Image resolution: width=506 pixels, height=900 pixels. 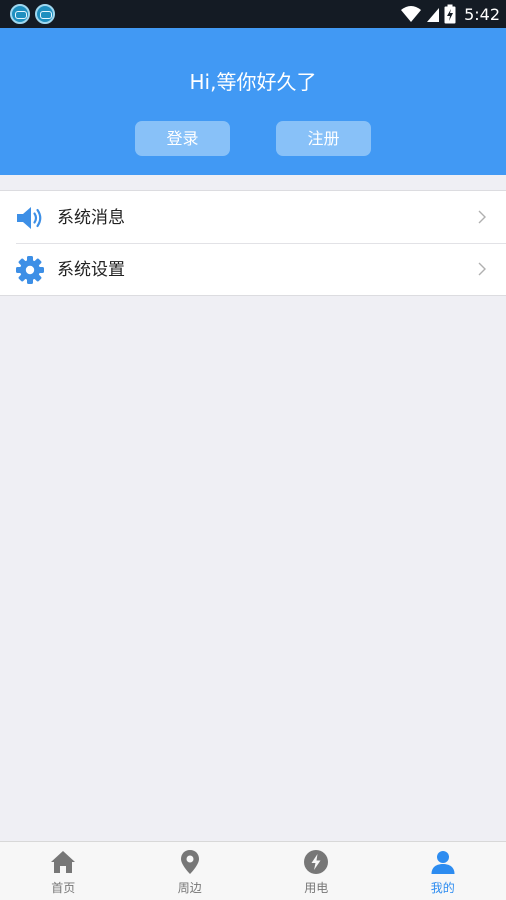 I want to click on battery-charging-icon, so click(x=450, y=14).